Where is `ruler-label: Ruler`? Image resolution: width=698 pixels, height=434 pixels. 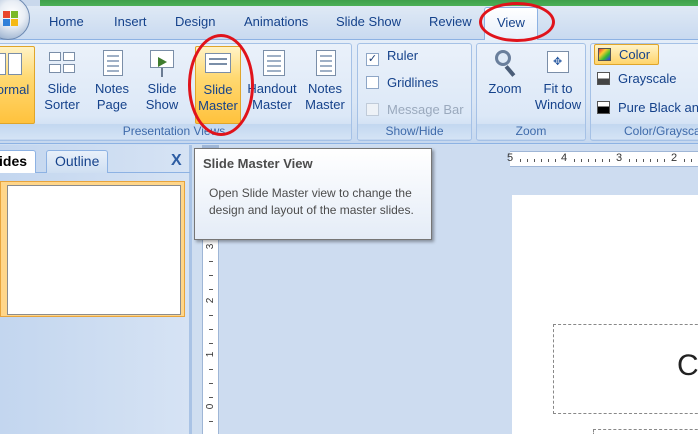
ruler-label: Ruler is located at coordinates (403, 55).